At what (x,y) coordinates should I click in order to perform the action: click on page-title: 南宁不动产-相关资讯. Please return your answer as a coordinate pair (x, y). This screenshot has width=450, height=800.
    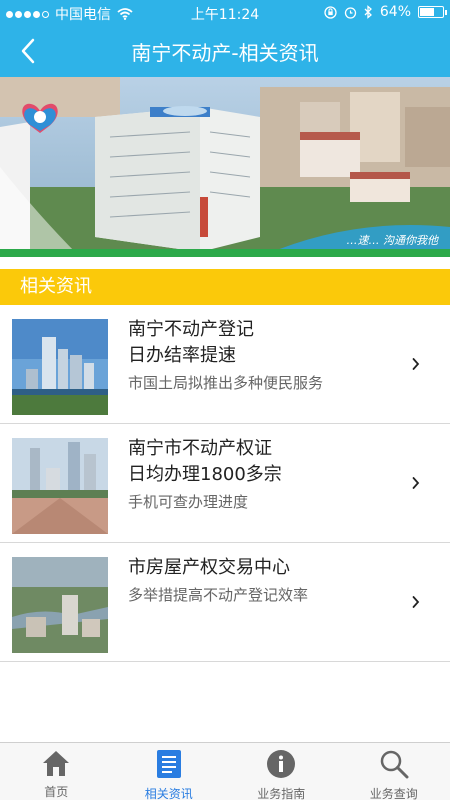
    Looking at the image, I should click on (225, 53).